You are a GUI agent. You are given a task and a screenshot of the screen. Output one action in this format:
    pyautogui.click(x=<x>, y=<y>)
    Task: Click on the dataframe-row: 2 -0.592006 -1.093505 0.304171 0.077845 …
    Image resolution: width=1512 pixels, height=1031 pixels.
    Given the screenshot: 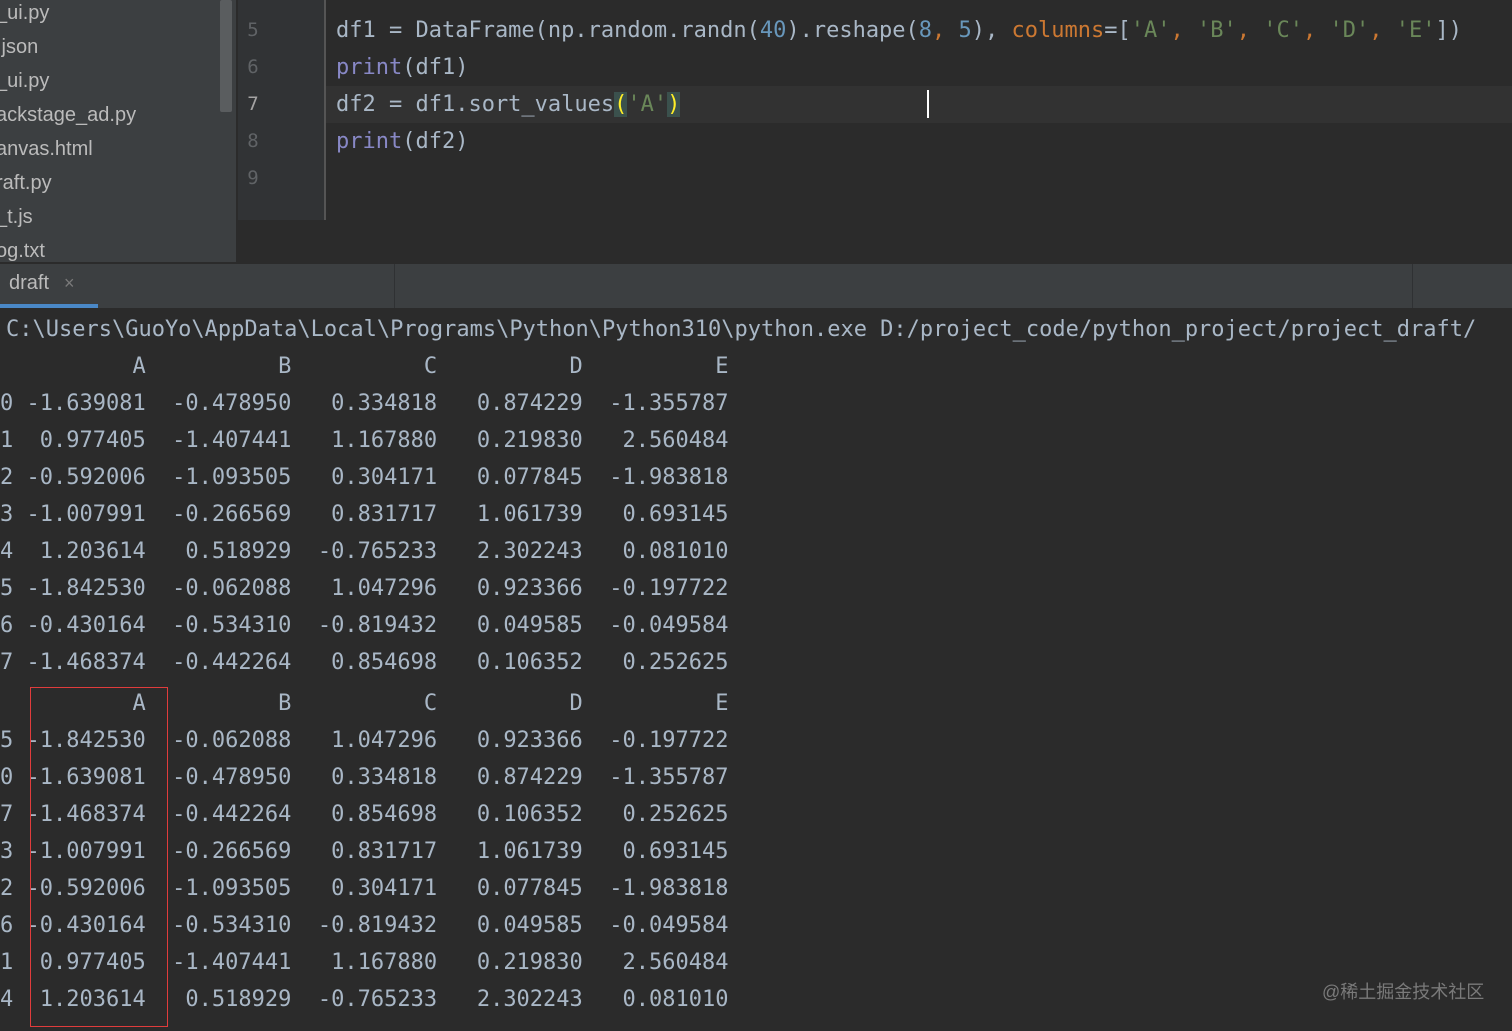 What is the action you would take?
    pyautogui.click(x=364, y=477)
    